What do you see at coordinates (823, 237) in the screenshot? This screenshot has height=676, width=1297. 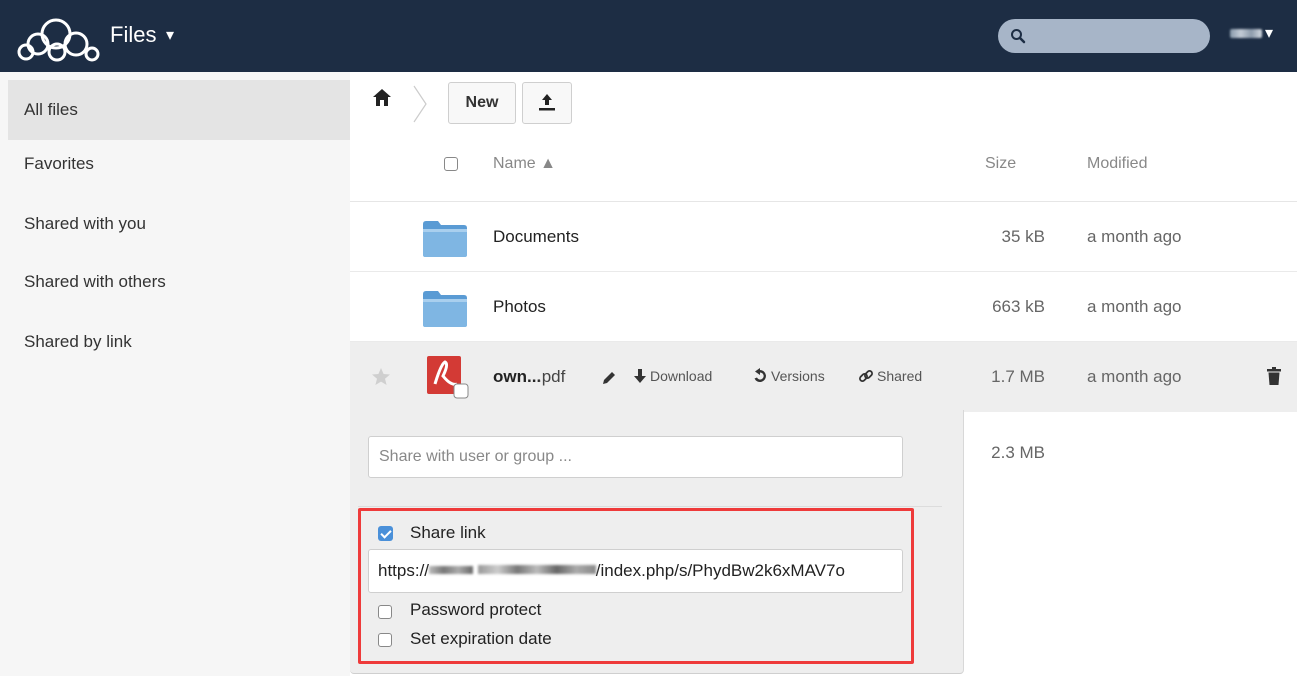 I see `table-row: Documents 35 kB a month ago` at bounding box center [823, 237].